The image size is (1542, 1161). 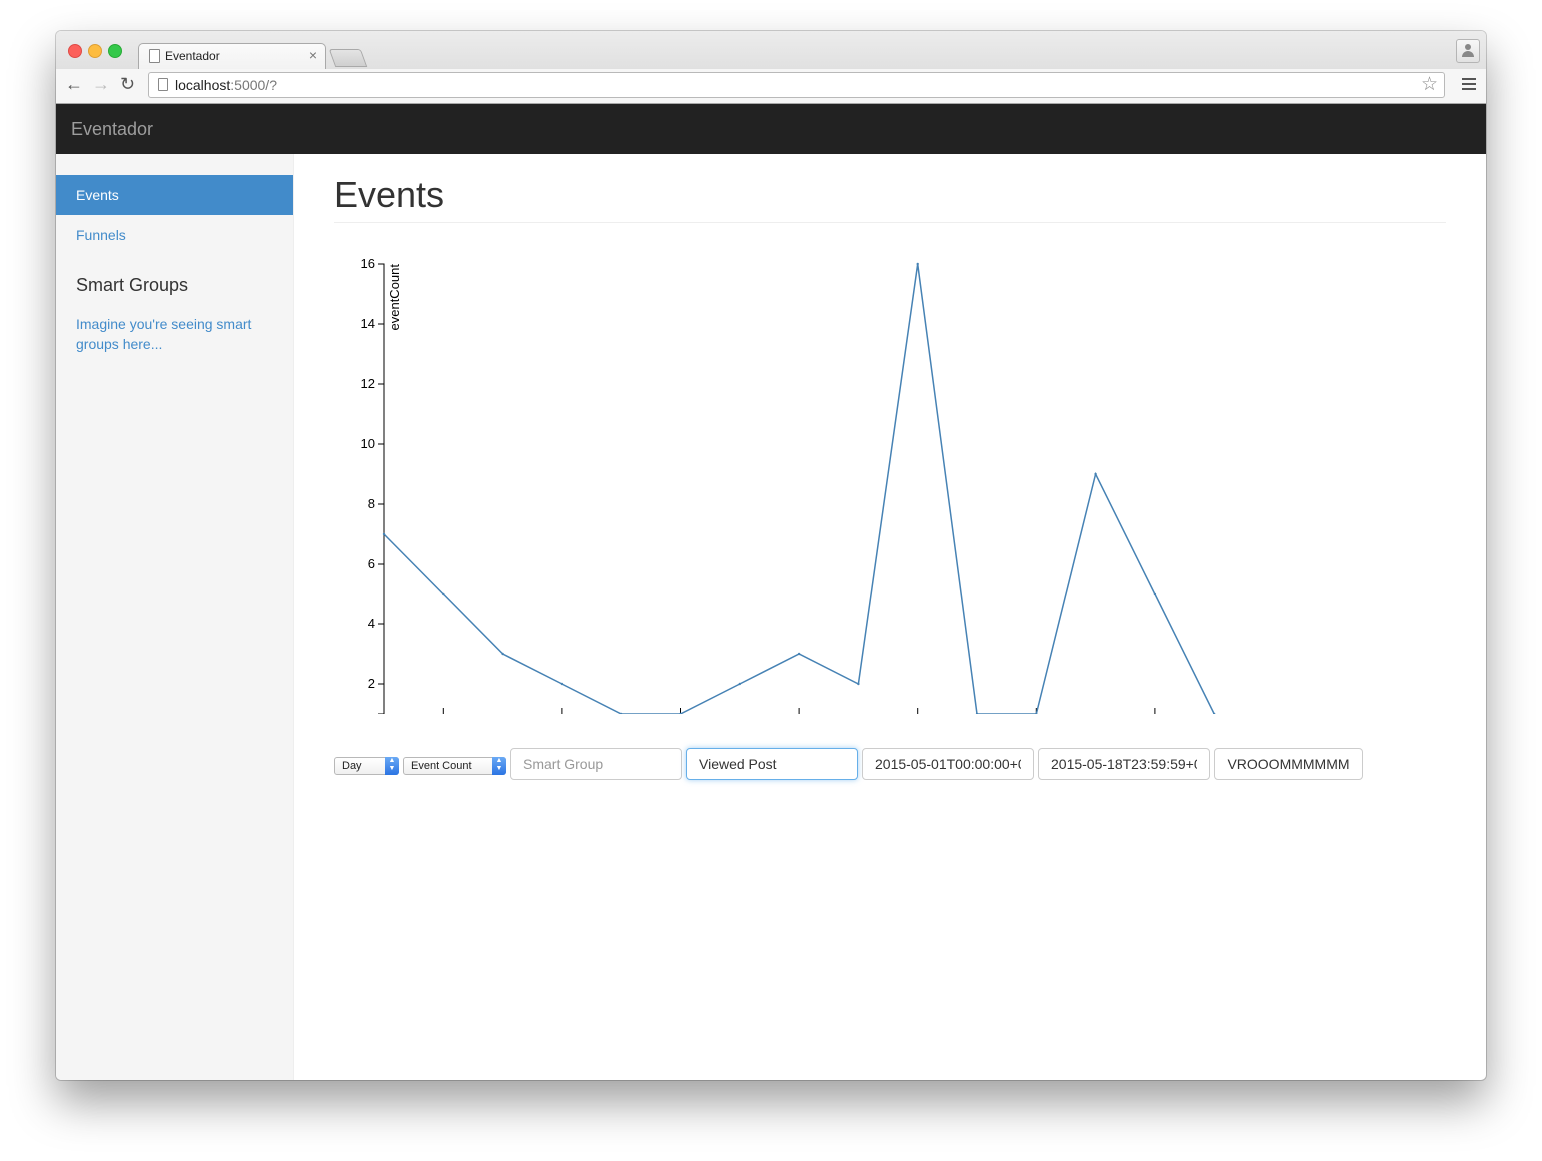 What do you see at coordinates (368, 383) in the screenshot?
I see `y-tick-label: 12` at bounding box center [368, 383].